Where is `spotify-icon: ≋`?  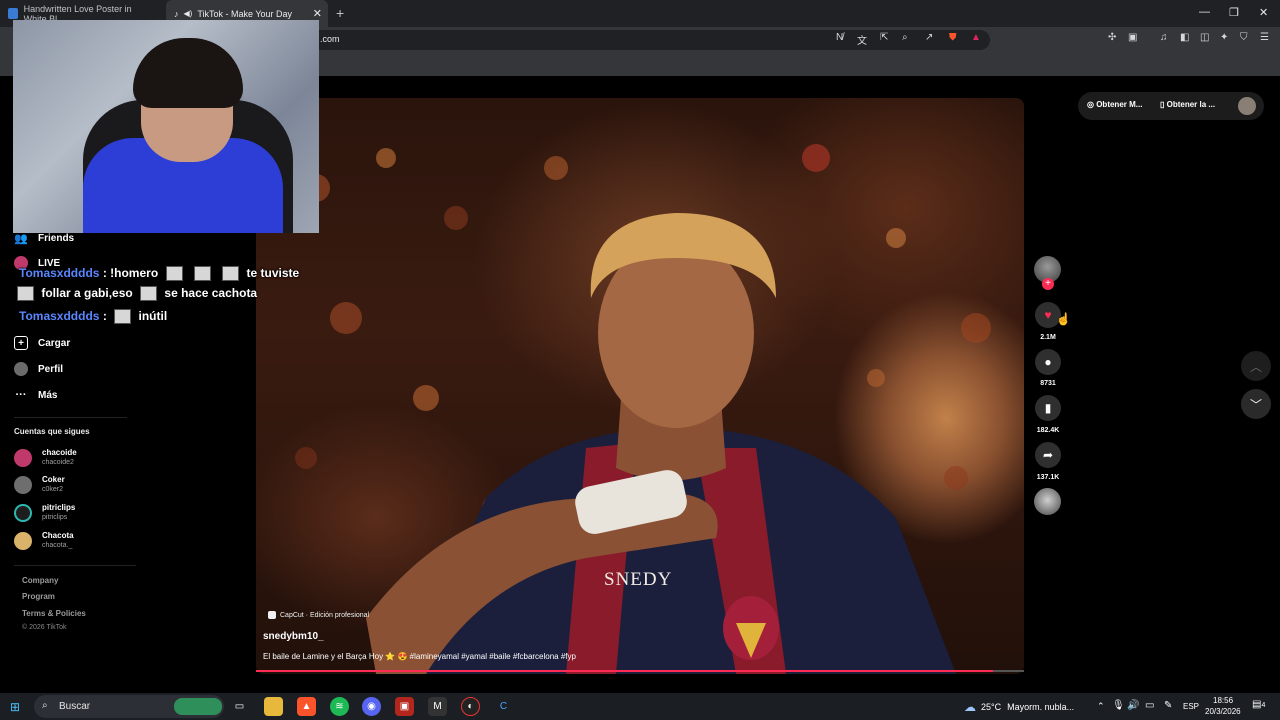 spotify-icon: ≋ is located at coordinates (339, 706).